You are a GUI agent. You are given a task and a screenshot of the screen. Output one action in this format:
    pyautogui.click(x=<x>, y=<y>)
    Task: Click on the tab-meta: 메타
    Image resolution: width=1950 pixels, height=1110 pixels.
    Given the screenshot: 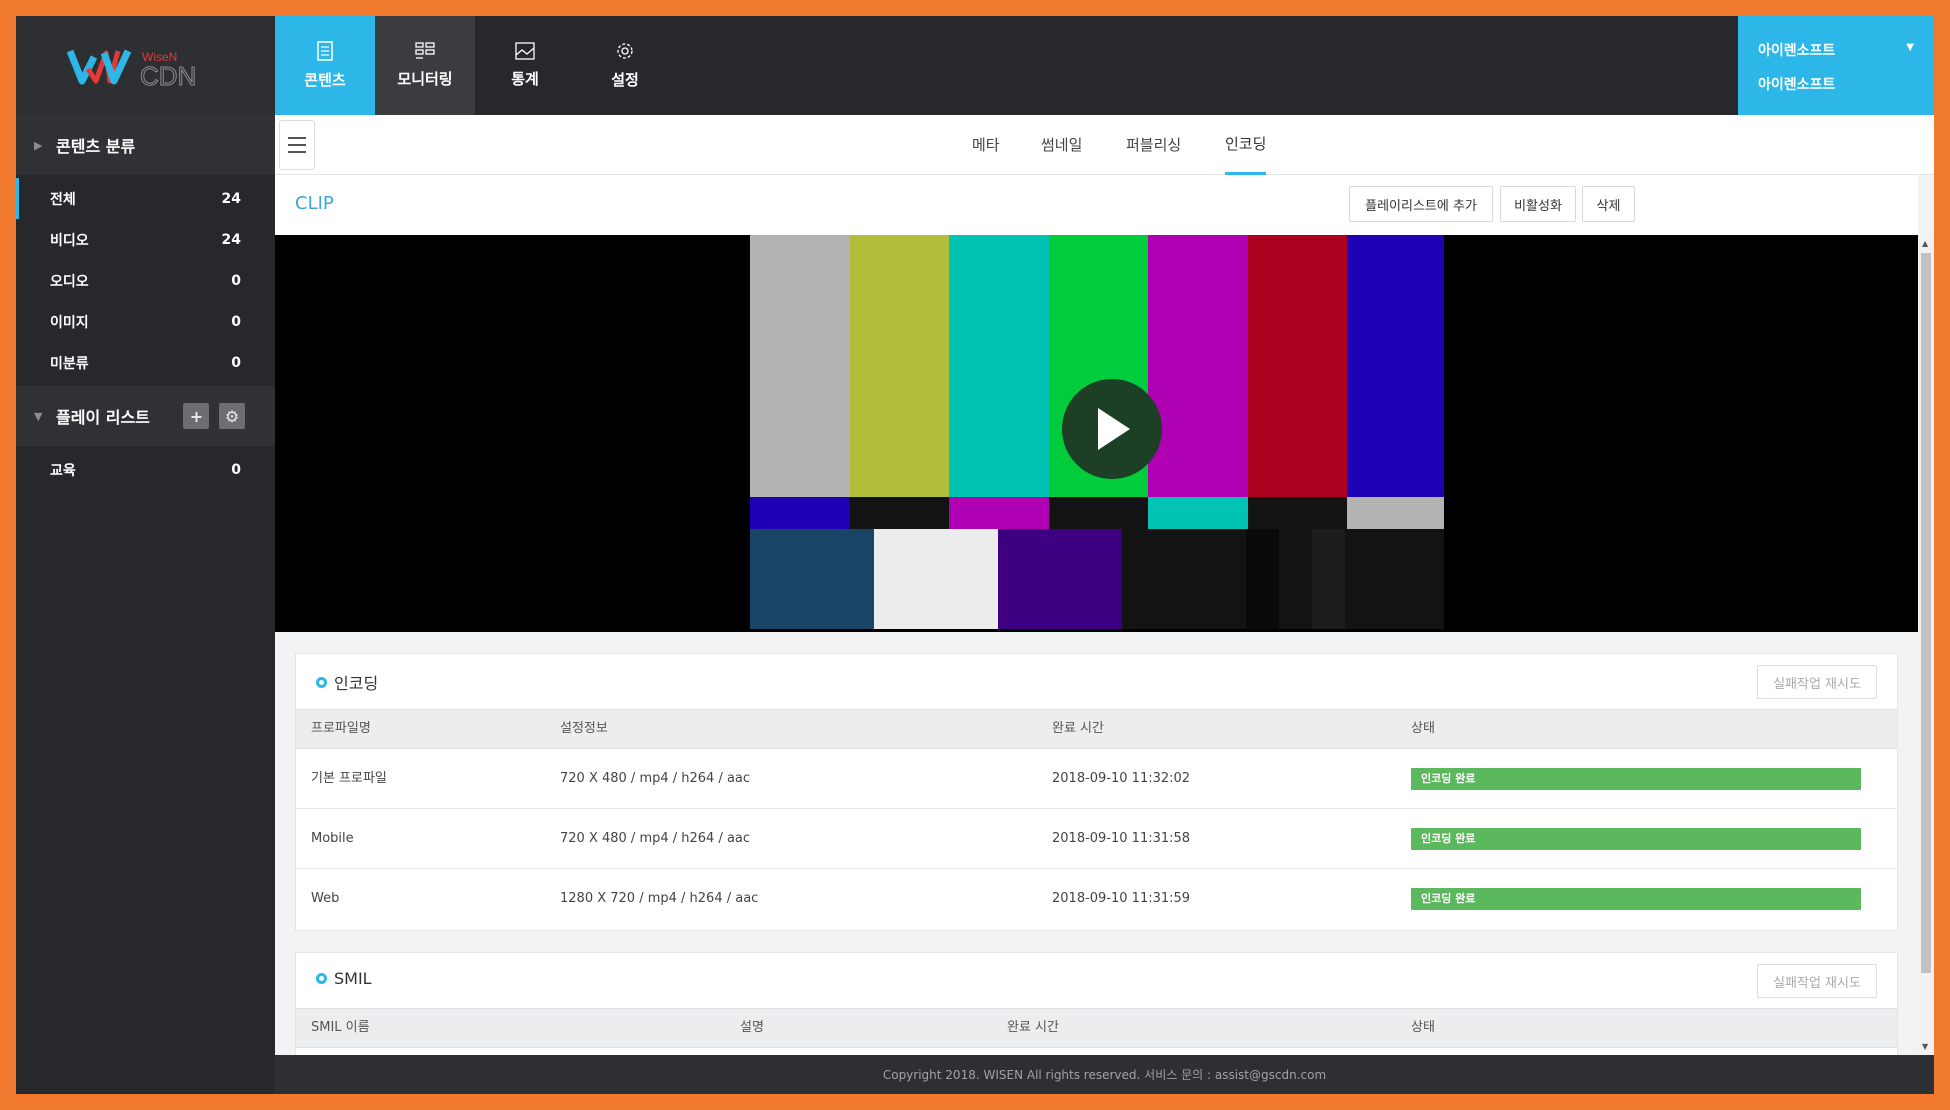 What is the action you would take?
    pyautogui.click(x=986, y=145)
    